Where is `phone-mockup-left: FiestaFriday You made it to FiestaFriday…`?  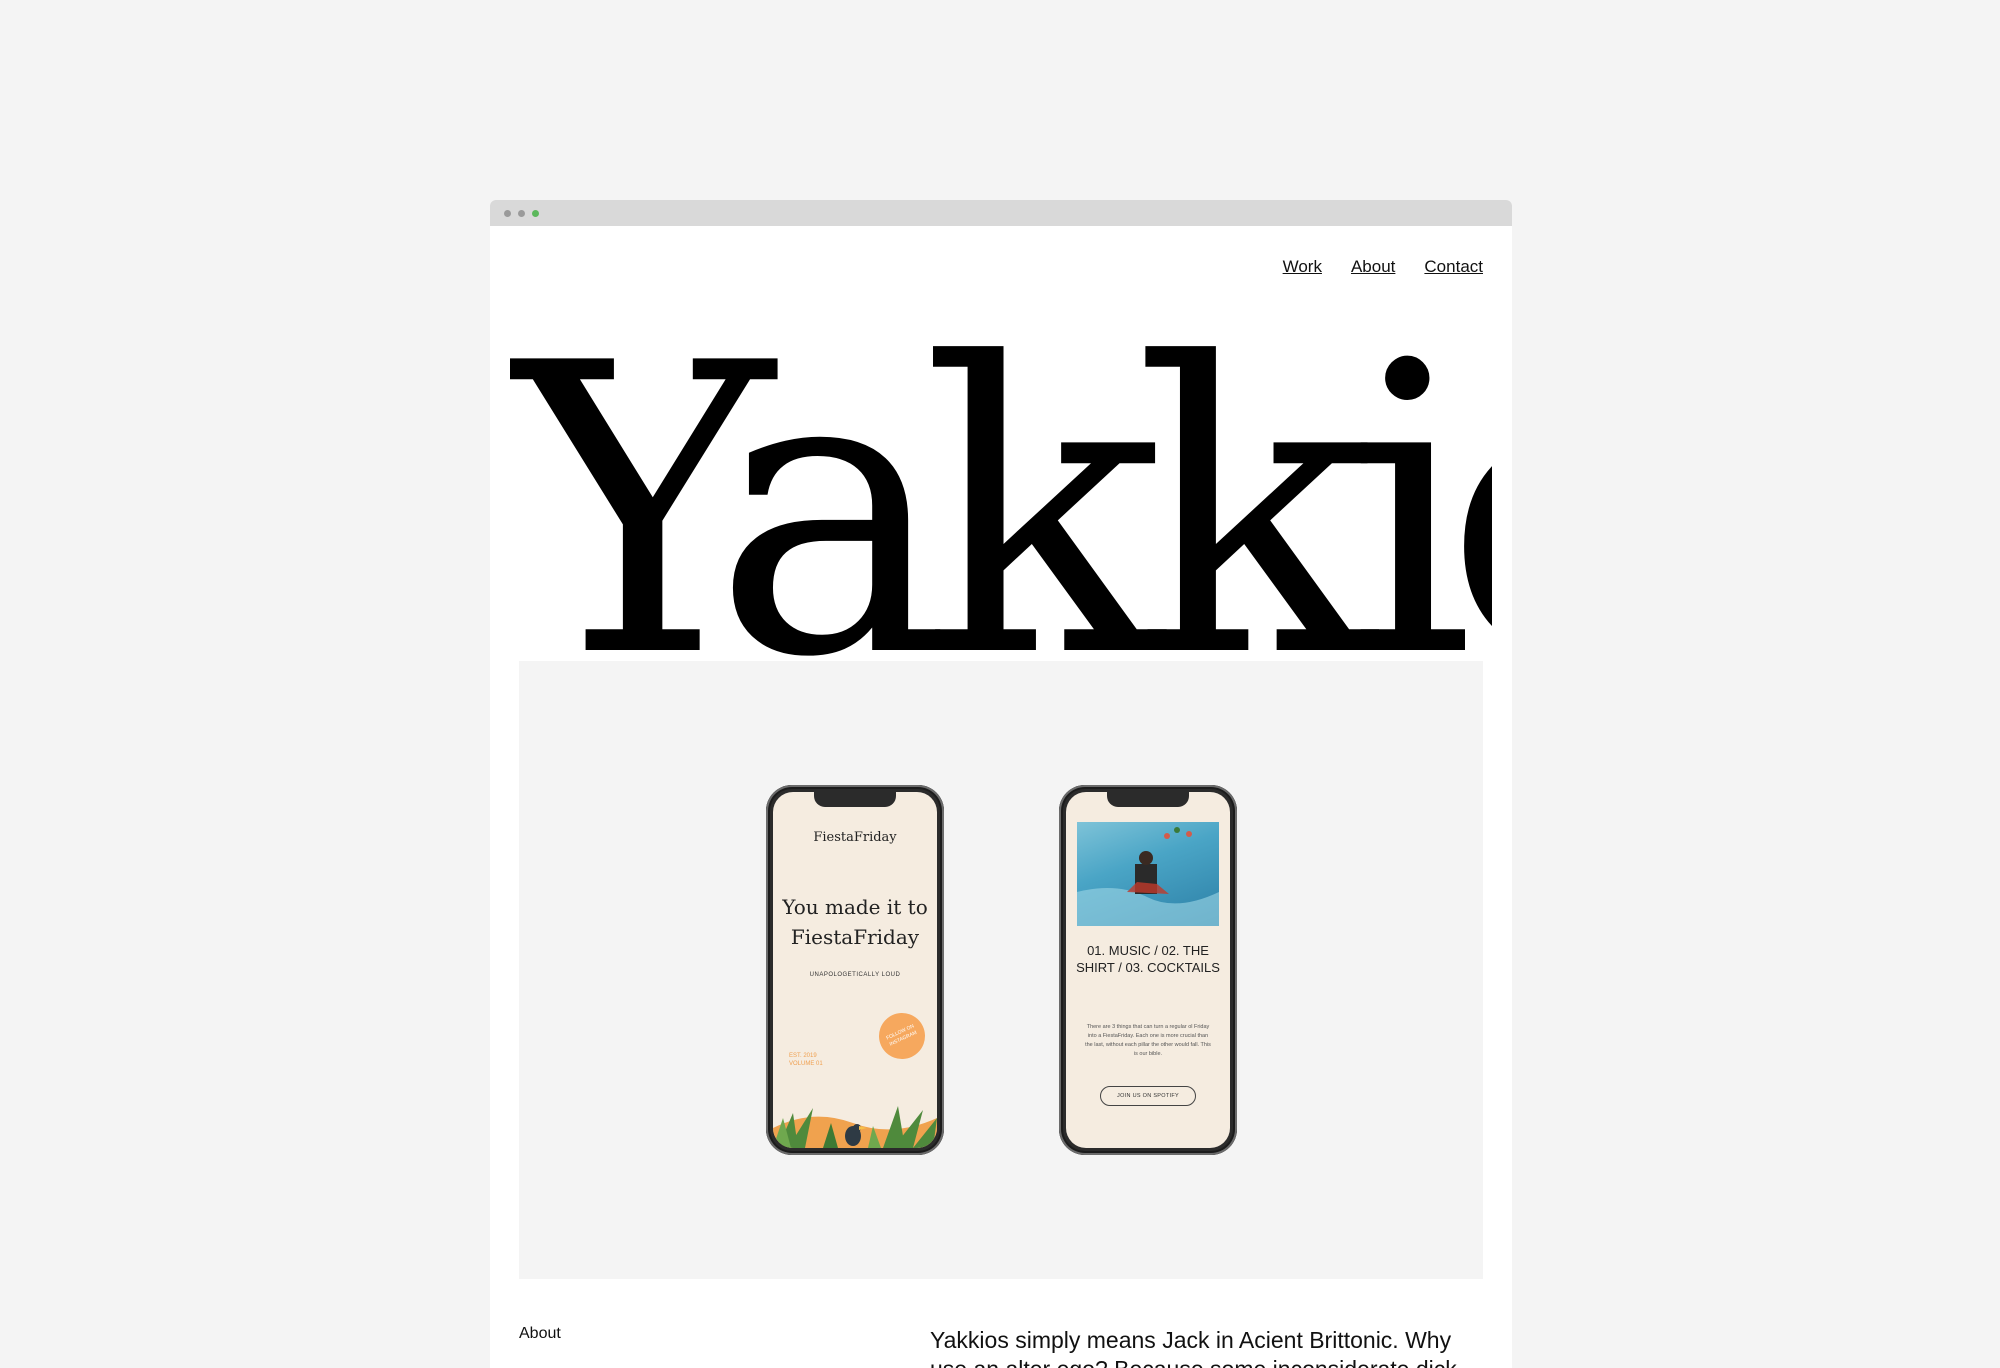
phone-mockup-left: FiestaFriday You made it to FiestaFriday… is located at coordinates (855, 970).